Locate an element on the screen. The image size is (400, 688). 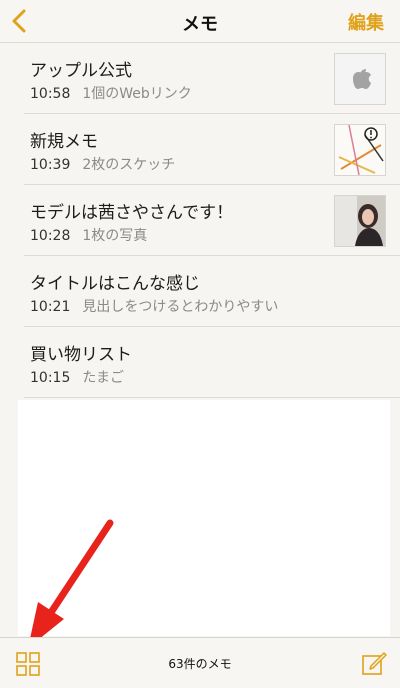
note-time: 10:15 is located at coordinates (50, 378).